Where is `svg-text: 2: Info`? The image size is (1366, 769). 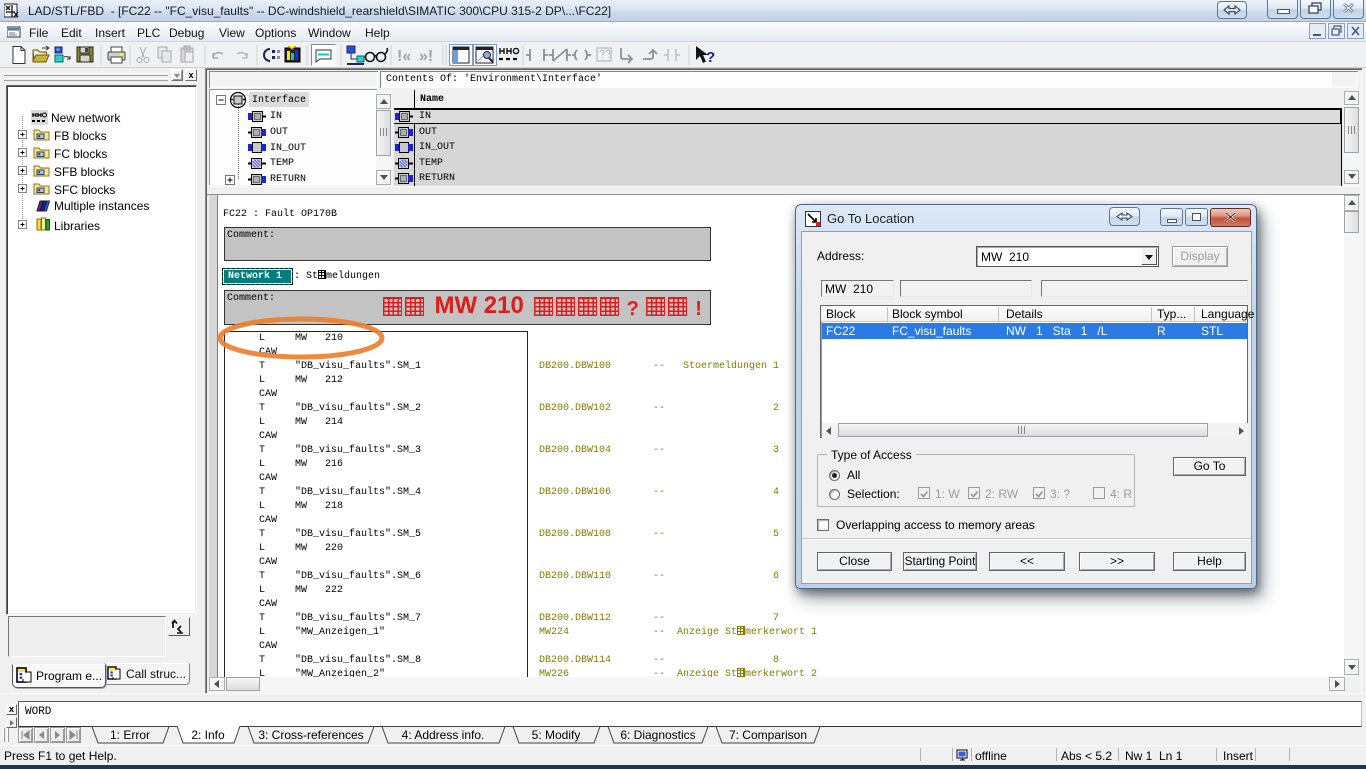
svg-text: 2: Info is located at coordinates (208, 735).